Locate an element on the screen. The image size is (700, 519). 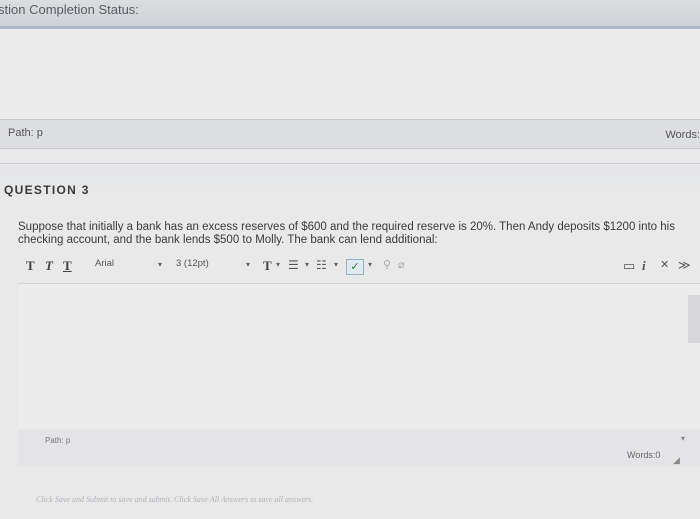
font-family-dropdown-icon: ▾ is located at coordinates (160, 264).